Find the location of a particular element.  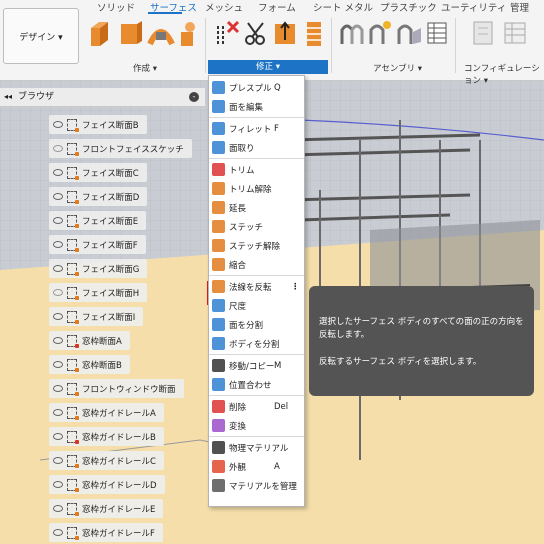

press-pull-icon is located at coordinates (218, 87).